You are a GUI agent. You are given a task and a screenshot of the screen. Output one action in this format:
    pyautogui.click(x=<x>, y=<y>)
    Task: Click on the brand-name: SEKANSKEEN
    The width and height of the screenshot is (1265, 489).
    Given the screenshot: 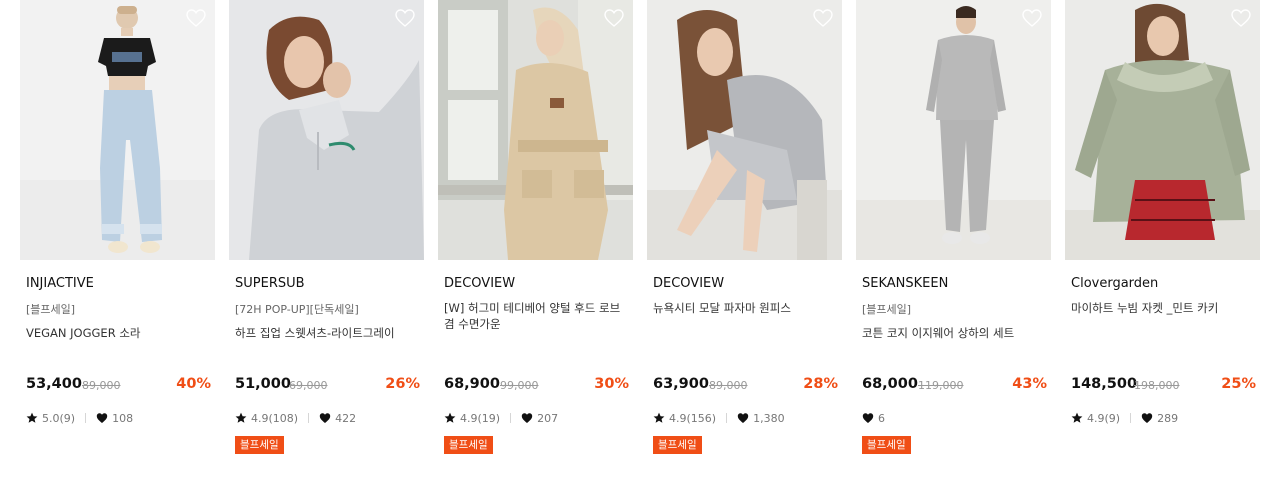 What is the action you would take?
    pyautogui.click(x=905, y=283)
    